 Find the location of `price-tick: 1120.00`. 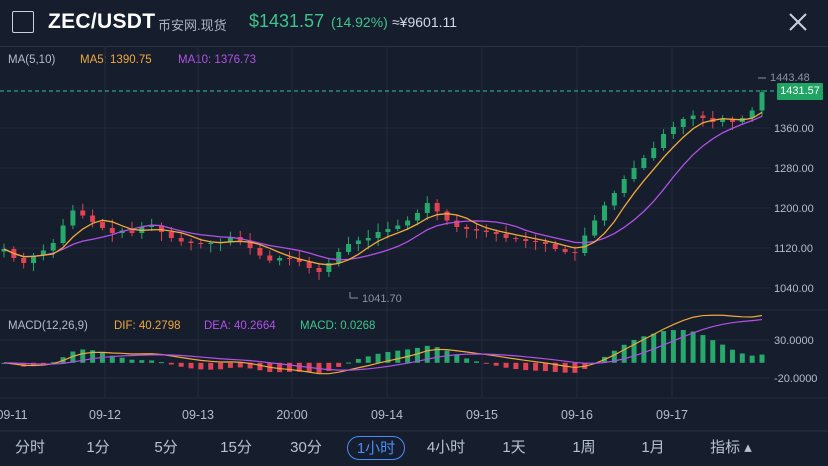

price-tick: 1120.00 is located at coordinates (793, 249).